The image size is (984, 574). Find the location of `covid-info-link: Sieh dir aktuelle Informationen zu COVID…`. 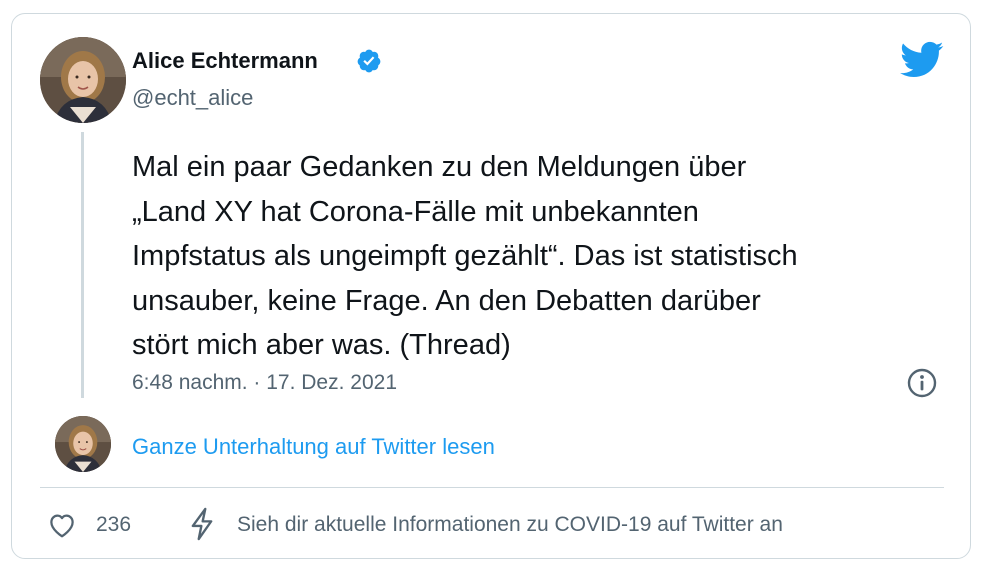

covid-info-link: Sieh dir aktuelle Informationen zu COVID… is located at coordinates (510, 525).